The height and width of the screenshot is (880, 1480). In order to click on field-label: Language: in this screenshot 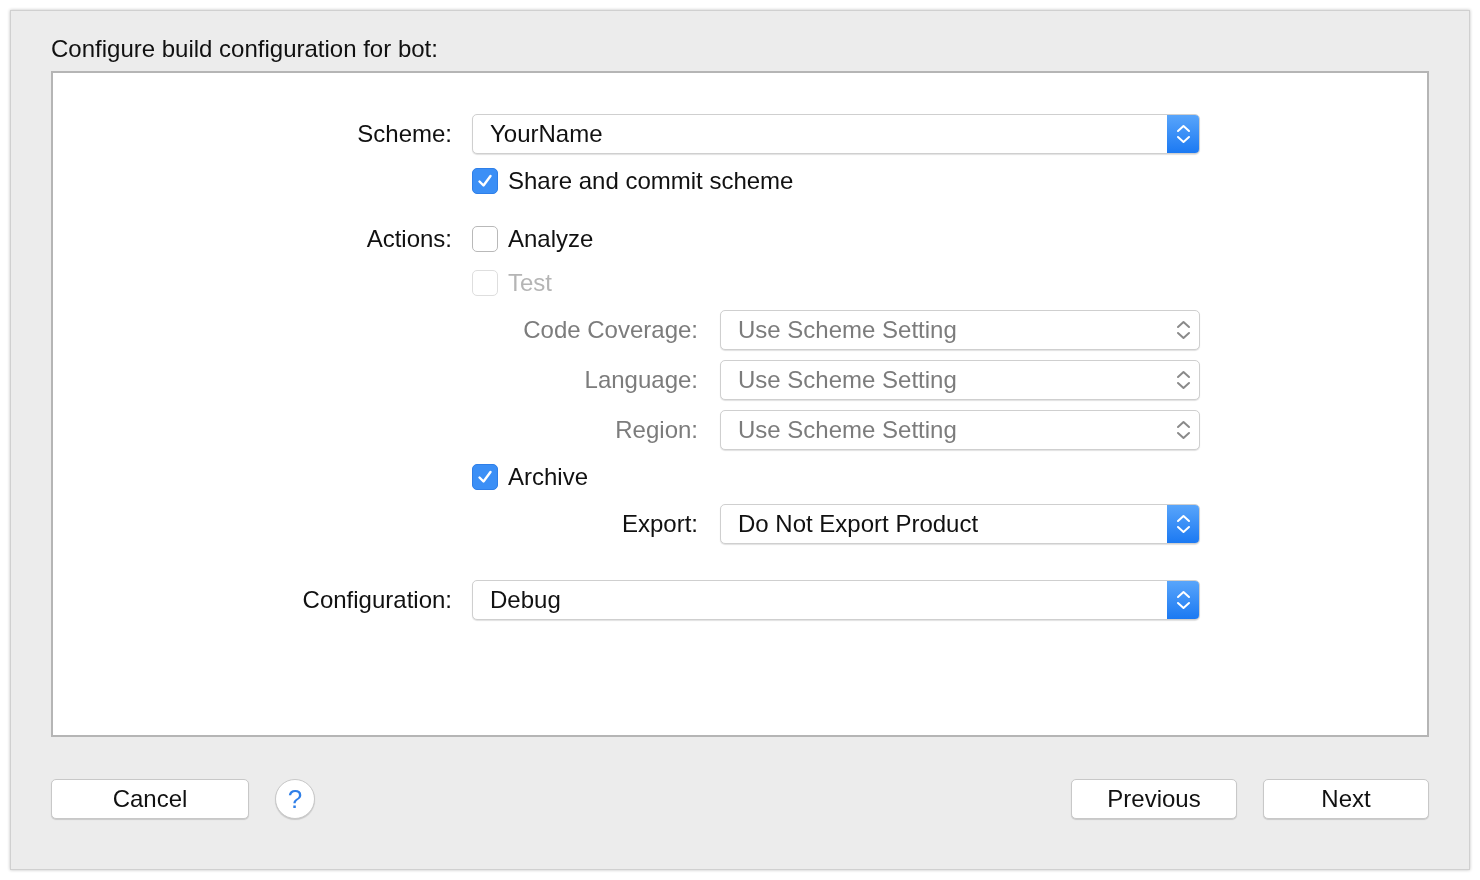, I will do `click(640, 380)`.